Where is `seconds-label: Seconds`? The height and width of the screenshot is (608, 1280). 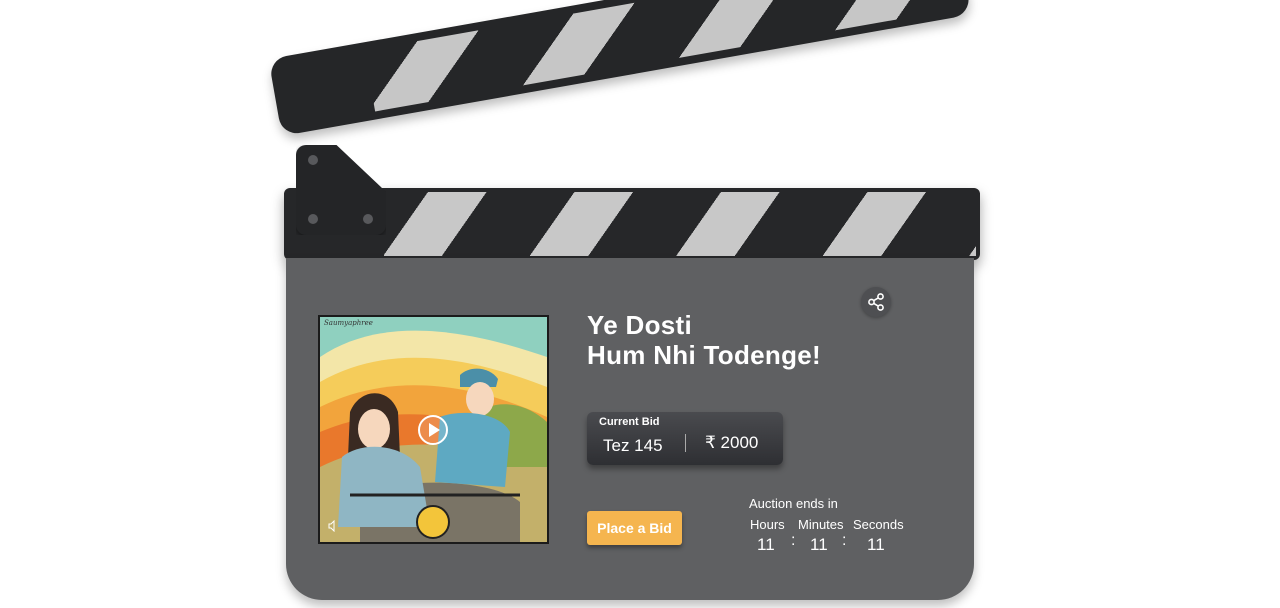
seconds-label: Seconds is located at coordinates (878, 524).